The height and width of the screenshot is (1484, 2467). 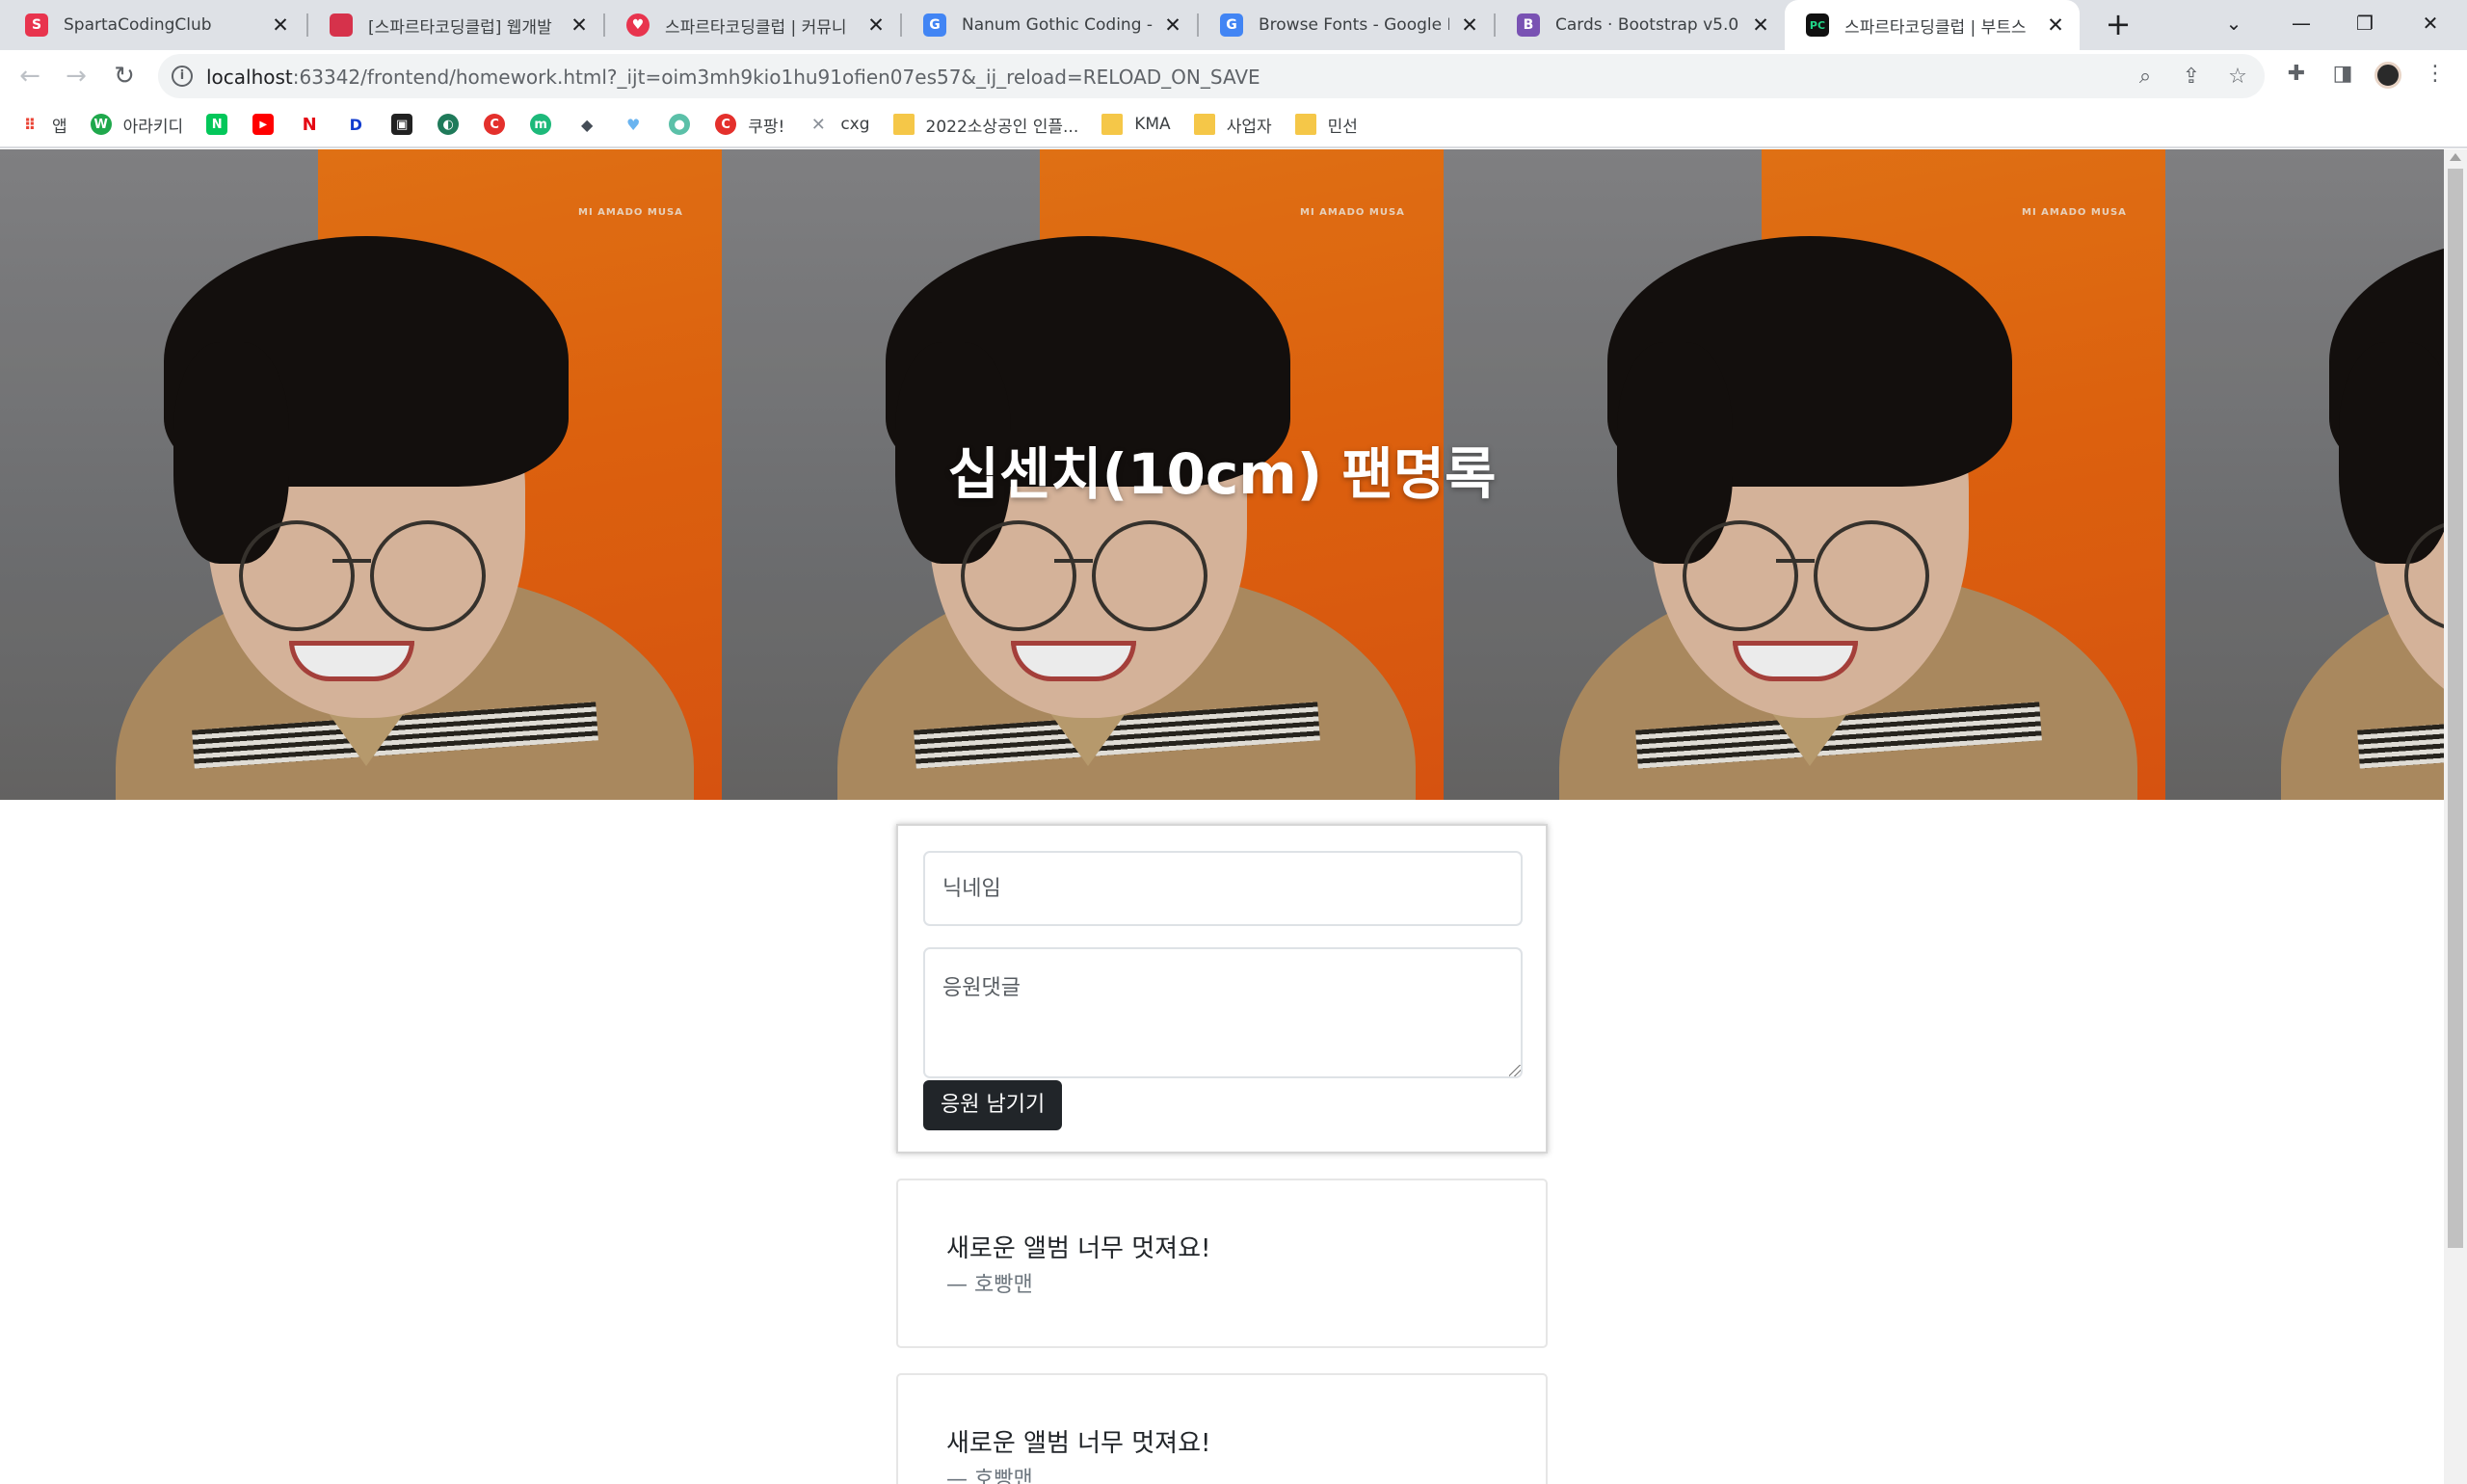 I want to click on forward-arrow-icon: →, so click(x=76, y=76).